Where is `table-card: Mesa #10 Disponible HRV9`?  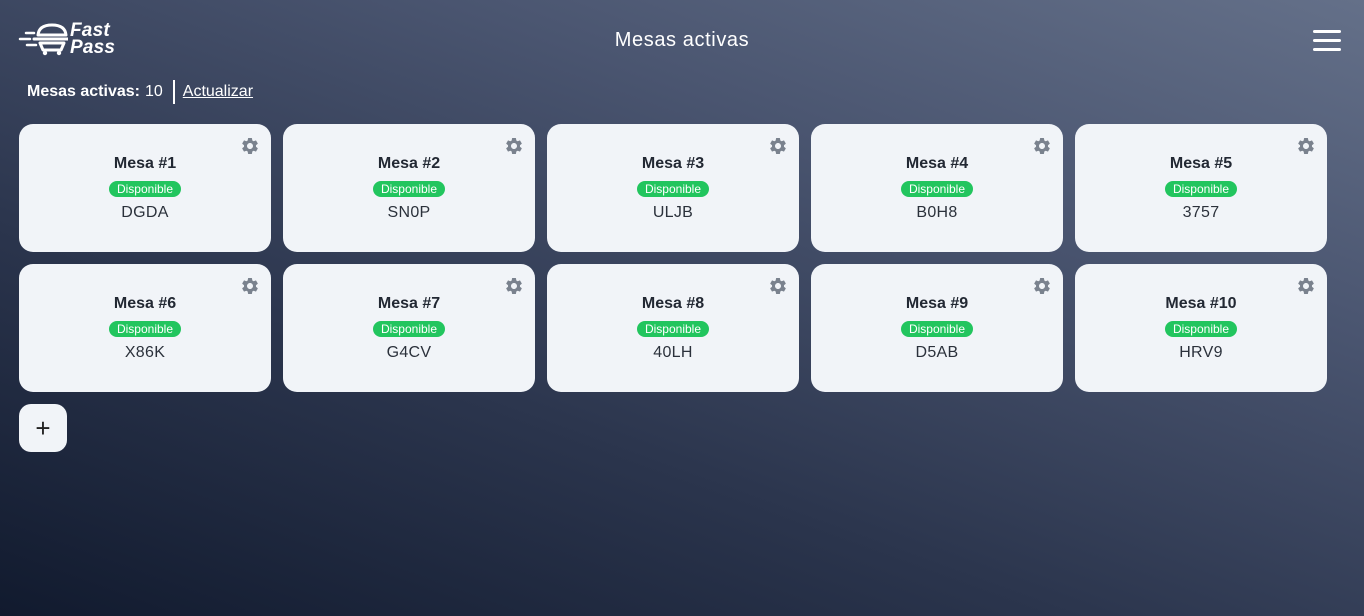 table-card: Mesa #10 Disponible HRV9 is located at coordinates (1201, 328).